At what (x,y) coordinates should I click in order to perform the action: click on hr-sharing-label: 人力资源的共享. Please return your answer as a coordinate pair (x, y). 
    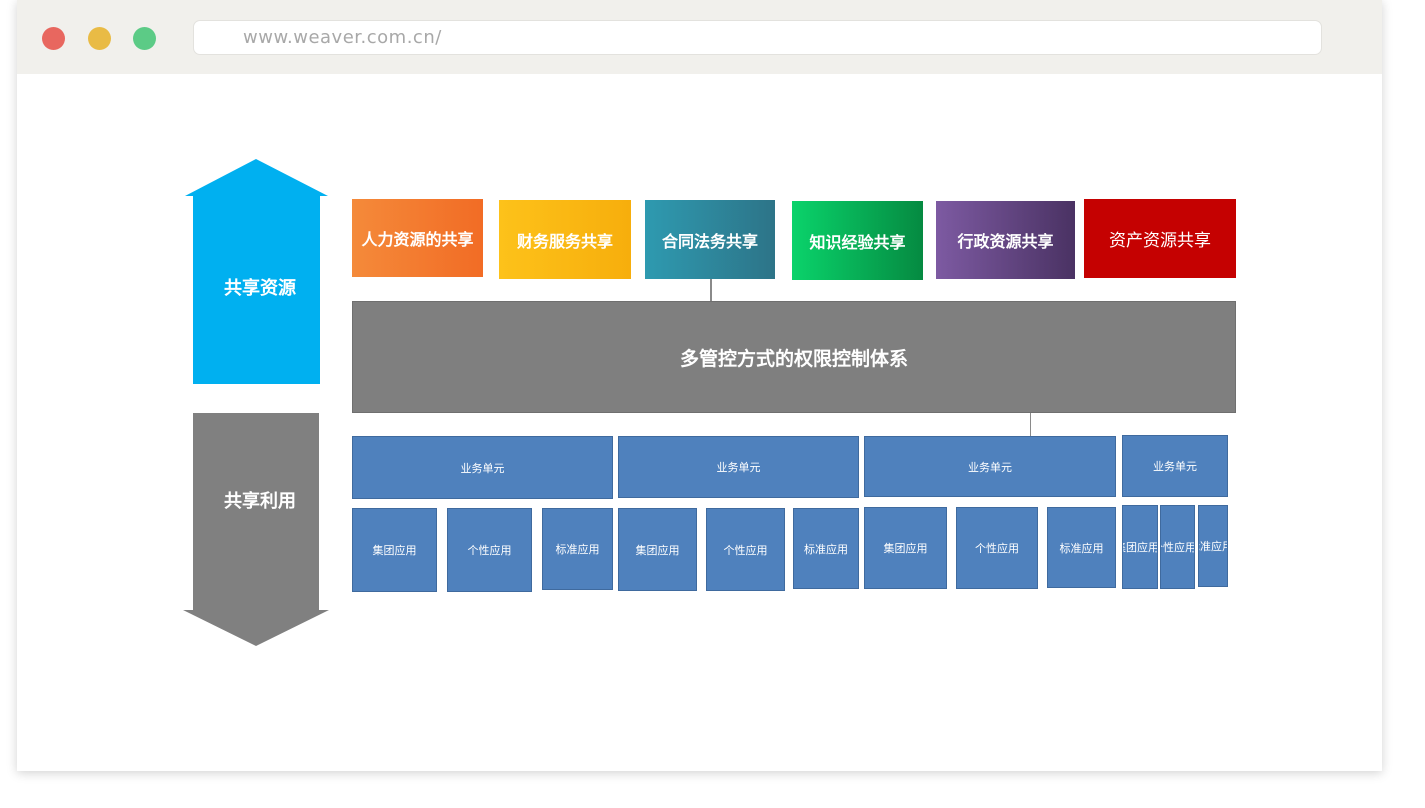
    Looking at the image, I should click on (417, 239).